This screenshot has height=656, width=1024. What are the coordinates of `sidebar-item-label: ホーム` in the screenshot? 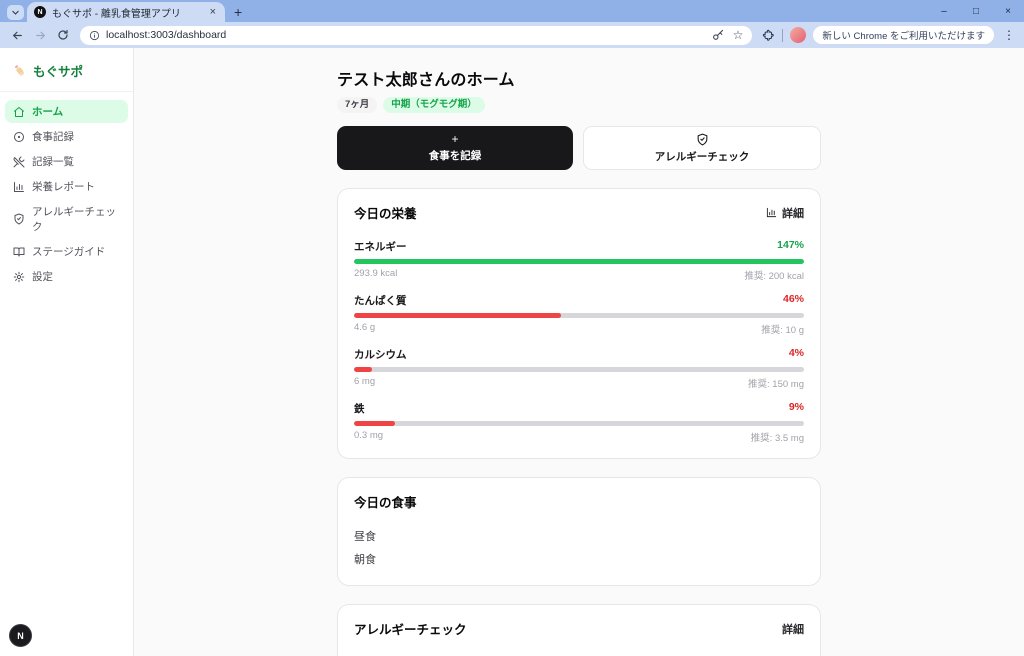 It's located at (48, 112).